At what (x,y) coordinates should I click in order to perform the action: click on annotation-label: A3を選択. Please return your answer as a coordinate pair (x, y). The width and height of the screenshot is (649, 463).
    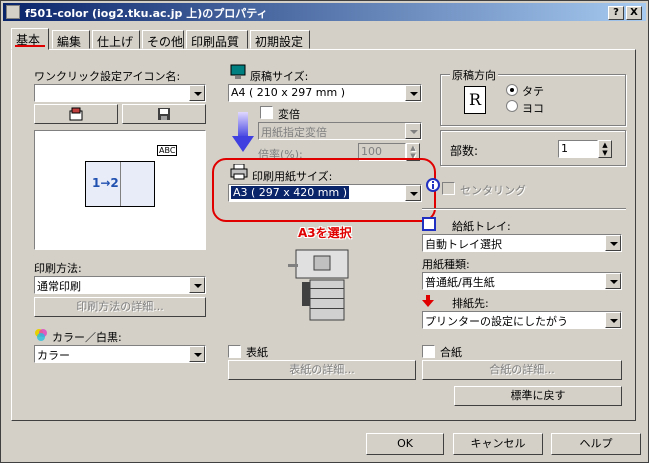
    Looking at the image, I should click on (325, 233).